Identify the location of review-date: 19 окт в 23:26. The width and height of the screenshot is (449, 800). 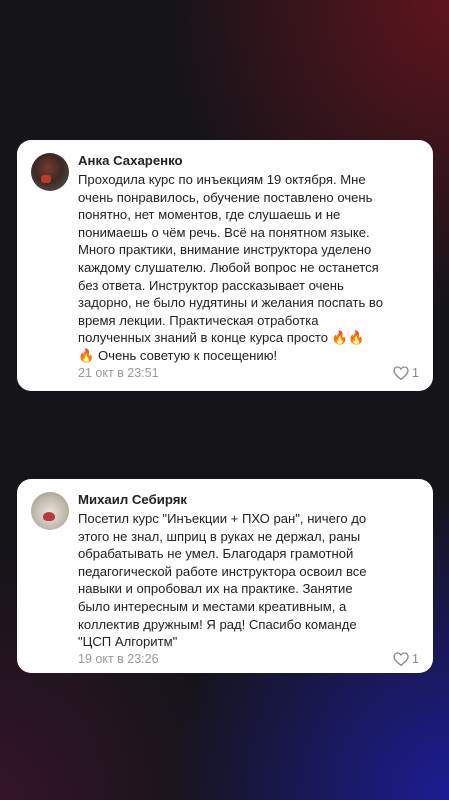
(118, 659).